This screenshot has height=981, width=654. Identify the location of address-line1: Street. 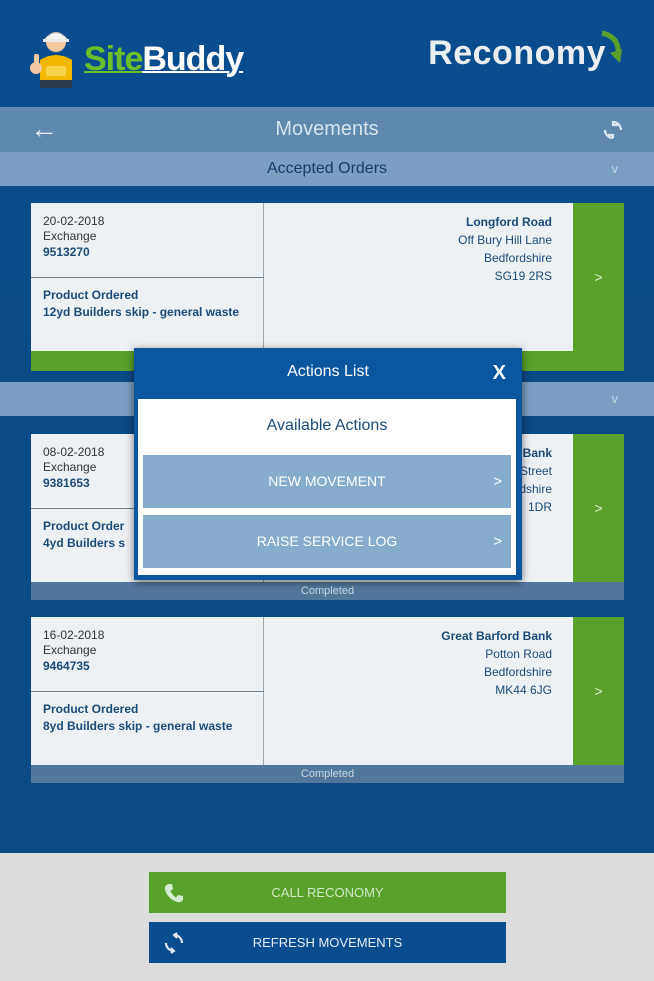
(535, 471).